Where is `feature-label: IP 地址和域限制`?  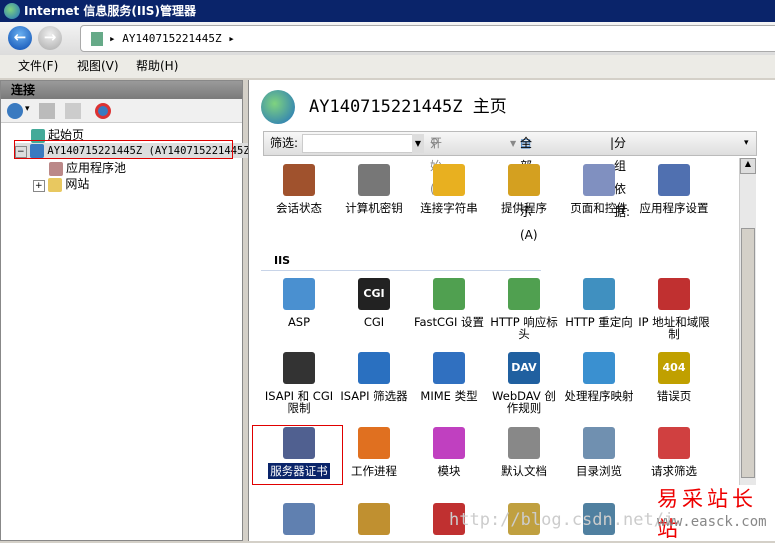
feature-label: IP 地址和域限制 is located at coordinates (674, 328).